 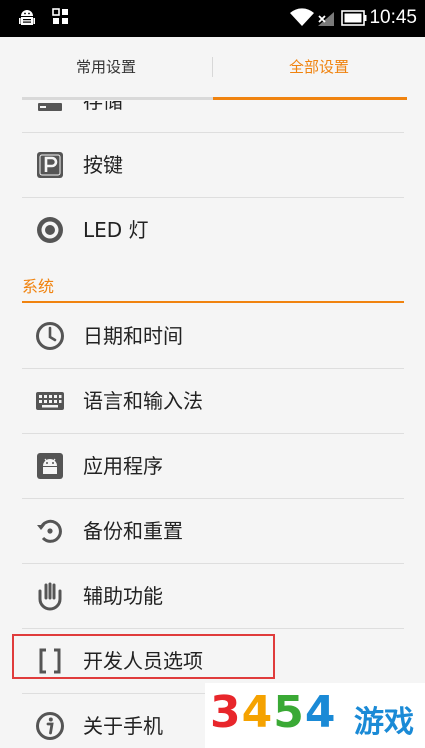 What do you see at coordinates (50, 661) in the screenshot?
I see `brackets-icon` at bounding box center [50, 661].